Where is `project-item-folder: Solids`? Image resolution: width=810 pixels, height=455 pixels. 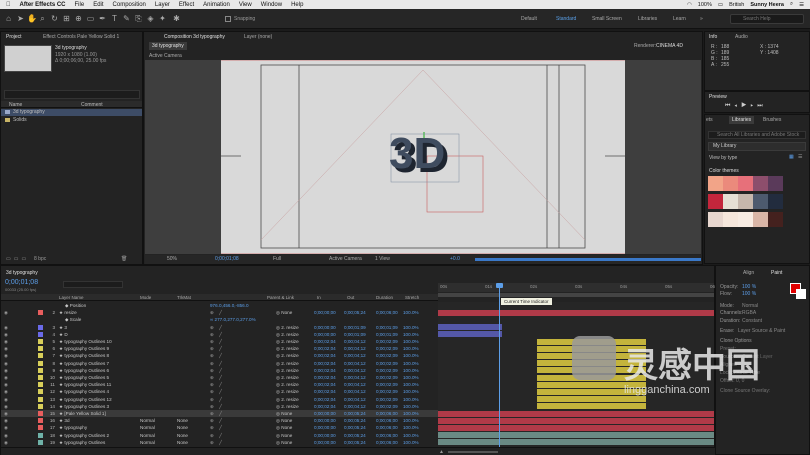 project-item-folder: Solids is located at coordinates (71, 120).